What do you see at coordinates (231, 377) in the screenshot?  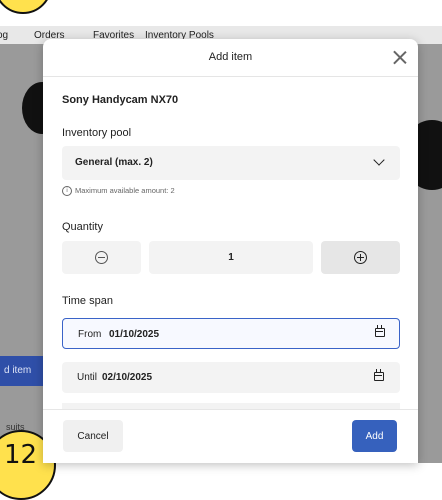 I see `until-date-field: Until 02/10/2025` at bounding box center [231, 377].